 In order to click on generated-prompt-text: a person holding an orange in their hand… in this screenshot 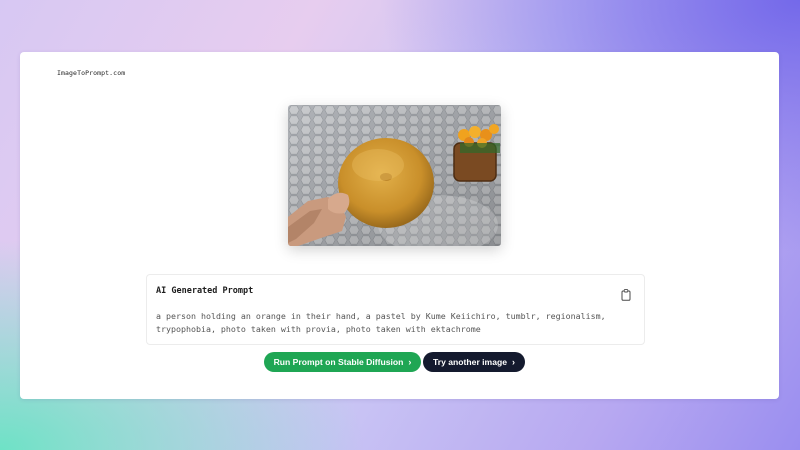, I will do `click(381, 322)`.